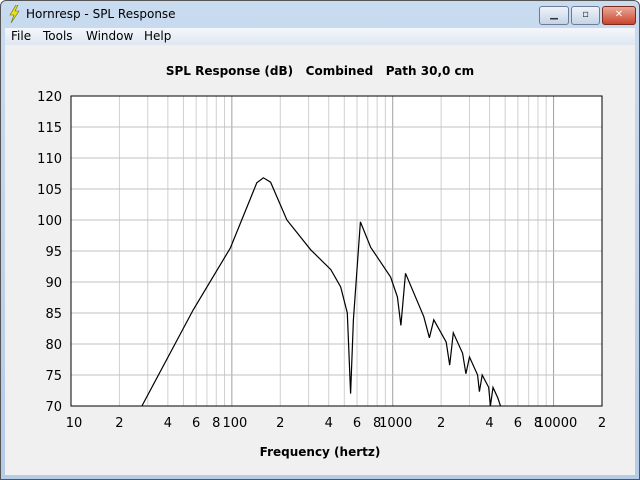  What do you see at coordinates (216, 423) in the screenshot?
I see `x-tick-label: 8` at bounding box center [216, 423].